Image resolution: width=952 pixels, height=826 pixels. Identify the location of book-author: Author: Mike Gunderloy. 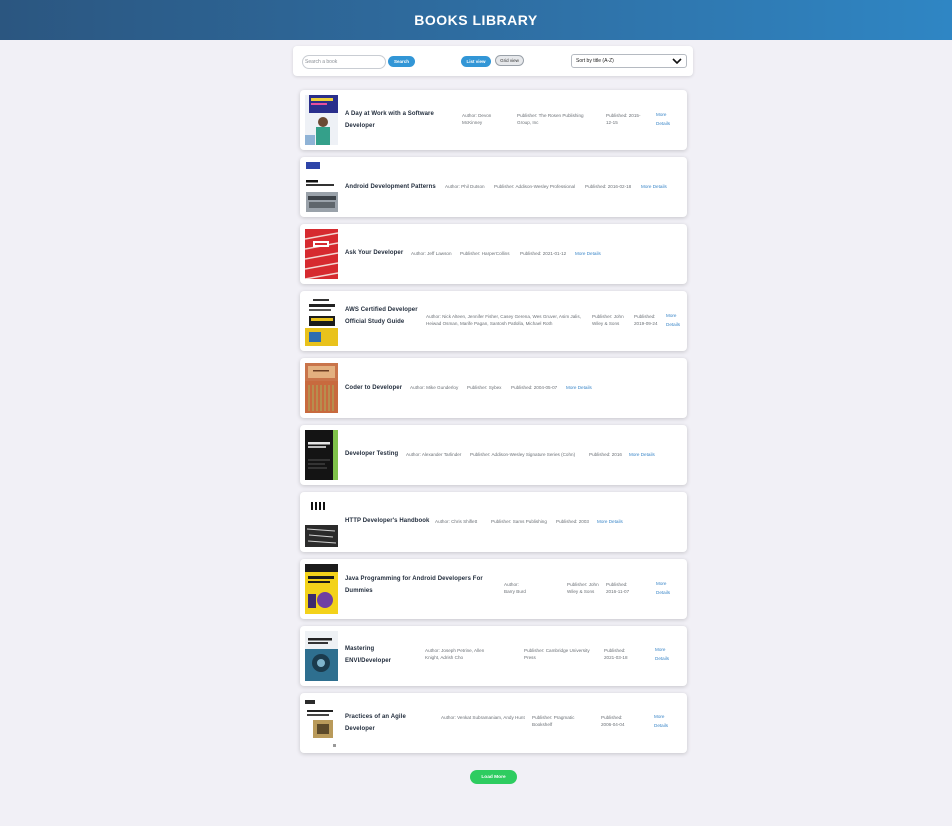
(434, 387).